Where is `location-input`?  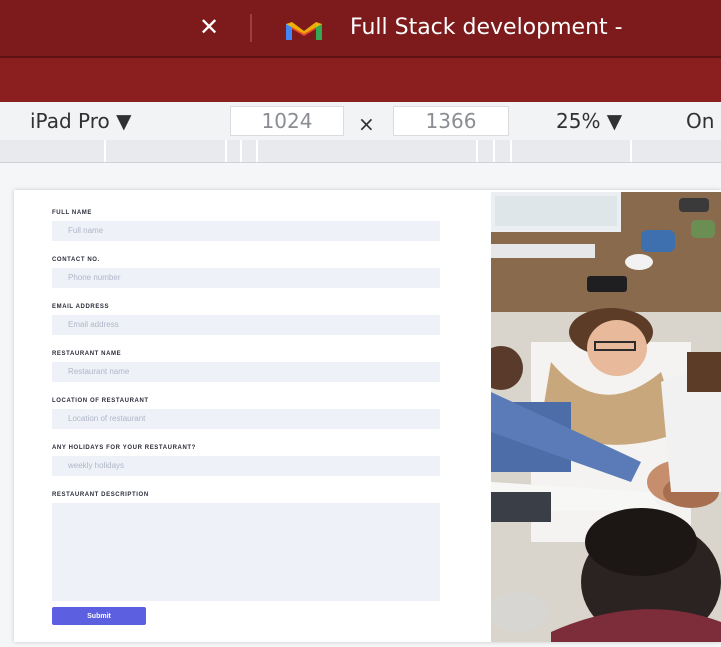
location-input is located at coordinates (246, 419).